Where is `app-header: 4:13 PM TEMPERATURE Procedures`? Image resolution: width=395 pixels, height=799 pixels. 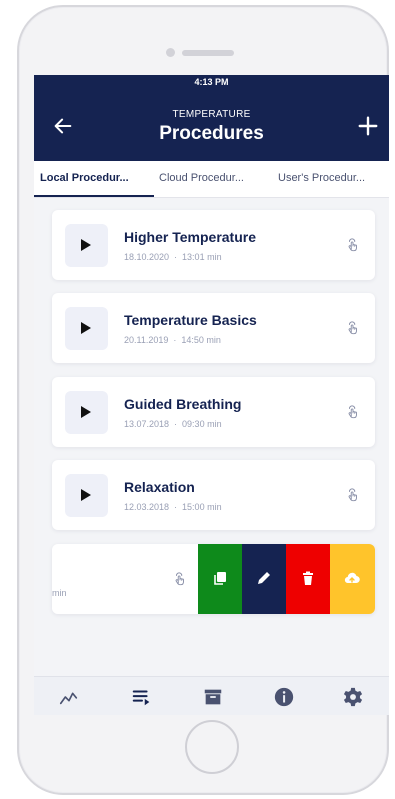
app-header: 4:13 PM TEMPERATURE Procedures is located at coordinates (211, 118).